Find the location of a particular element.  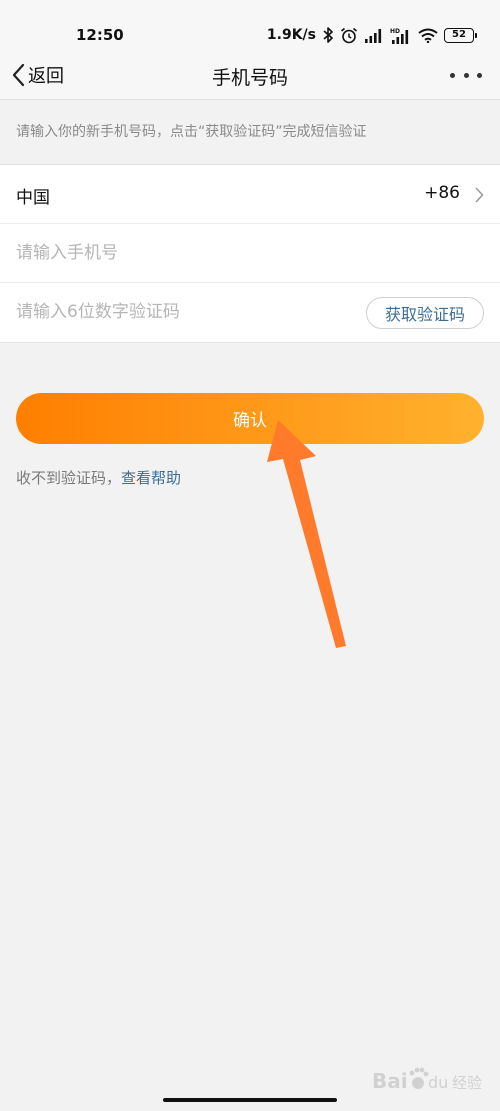

status-time: 12:50 is located at coordinates (100, 35).